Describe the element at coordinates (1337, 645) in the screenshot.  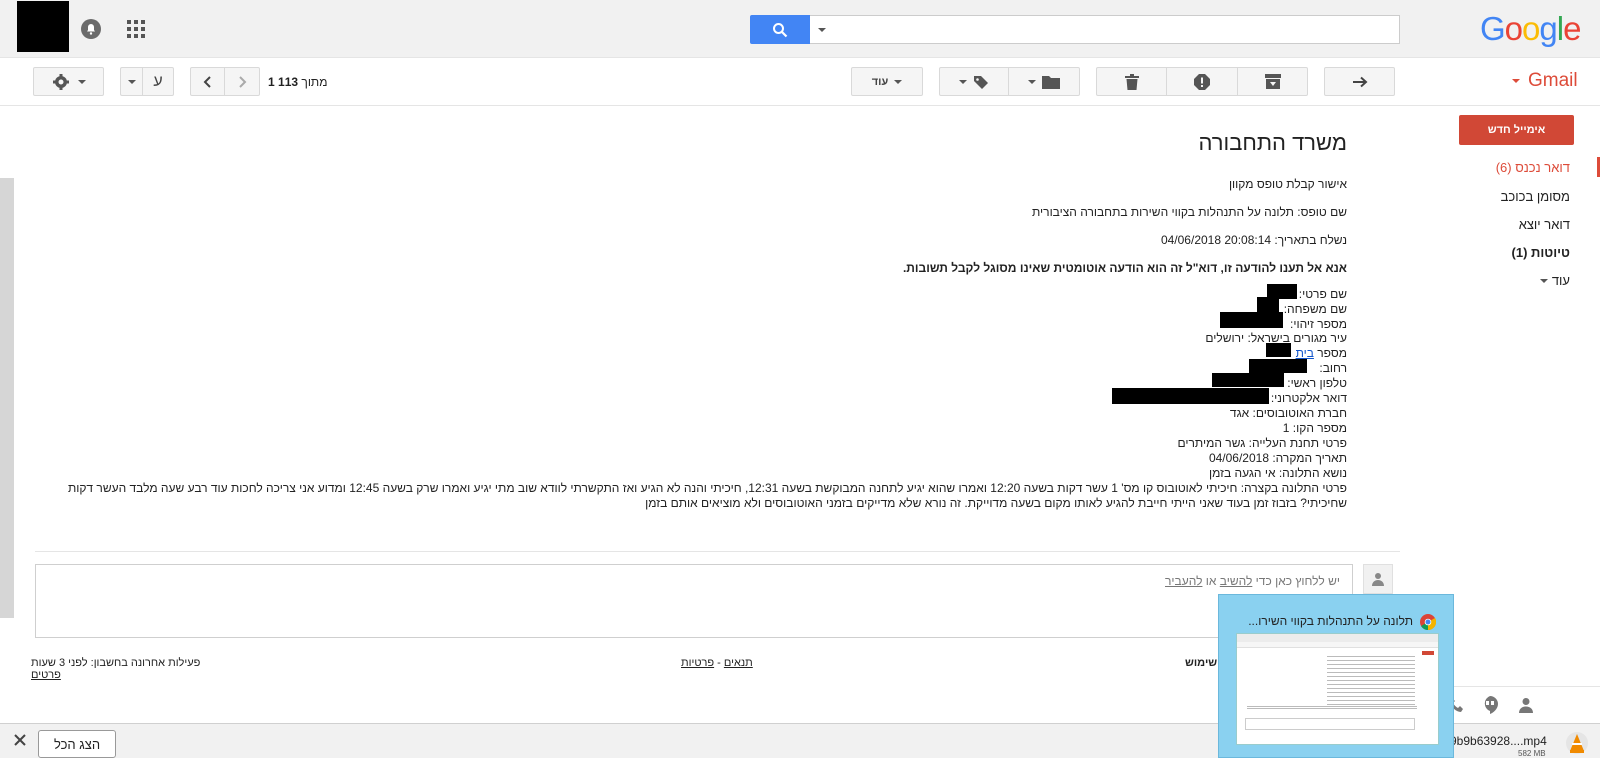
I see `thumbnail-toolbar` at that location.